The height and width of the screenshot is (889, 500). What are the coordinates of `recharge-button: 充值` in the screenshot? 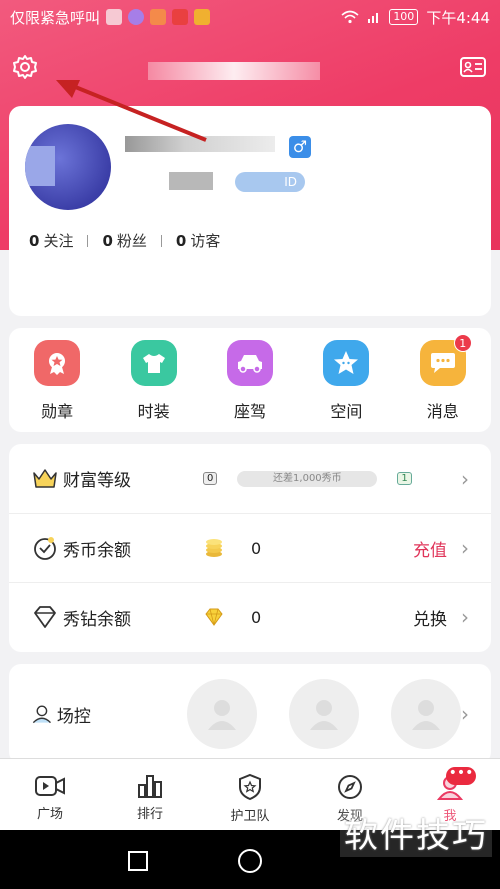 It's located at (430, 548).